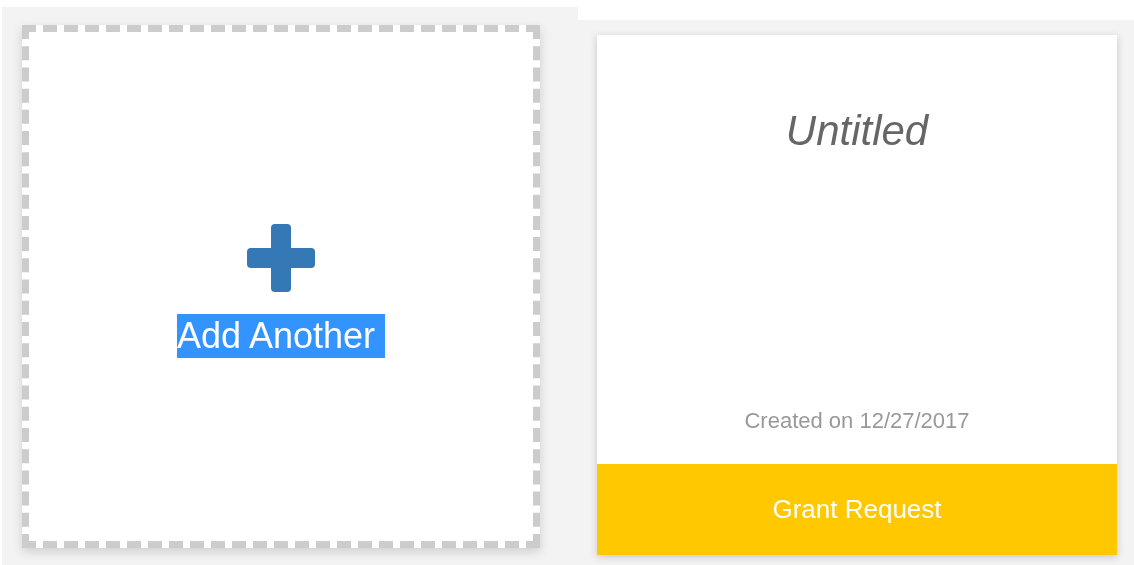 This screenshot has height=565, width=1134. I want to click on card-title: Untitled, so click(857, 131).